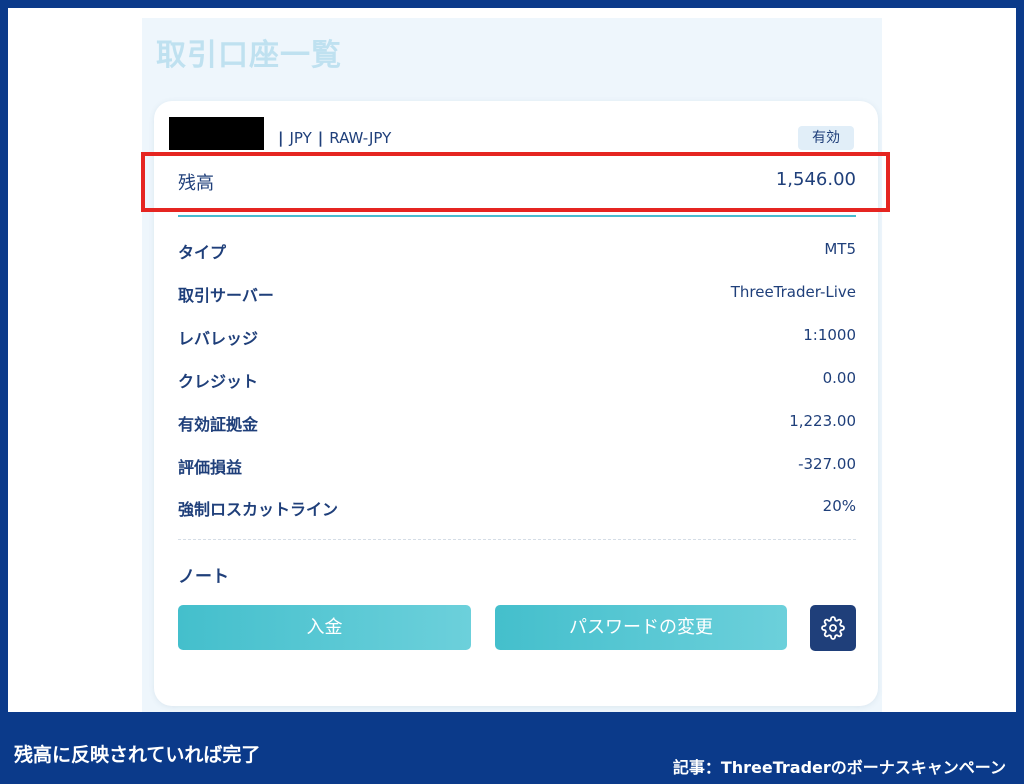 This screenshot has width=1024, height=784. I want to click on detail-value: MT5, so click(840, 249).